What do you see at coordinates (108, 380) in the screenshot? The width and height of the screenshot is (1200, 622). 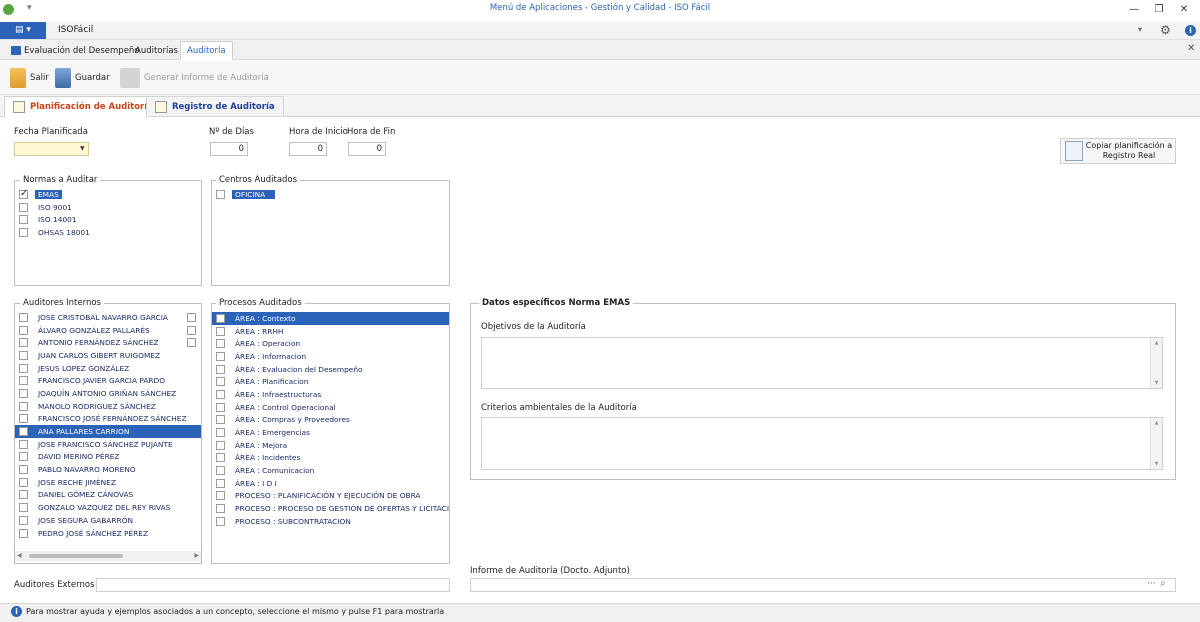 I see `list-item: FRANCISCO JAVIER GARCIA PARDO` at bounding box center [108, 380].